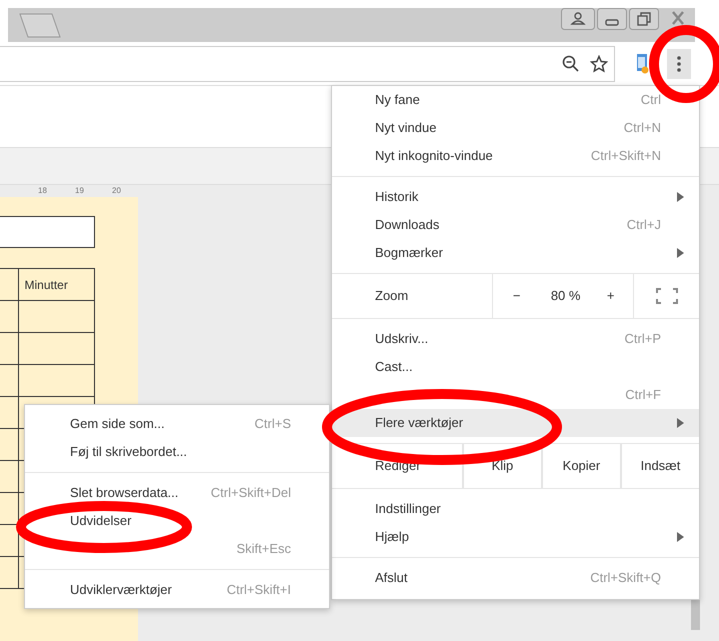 This screenshot has width=719, height=641. Describe the element at coordinates (258, 590) in the screenshot. I see `shortcut-label: Ctrl+Skift+I` at that location.